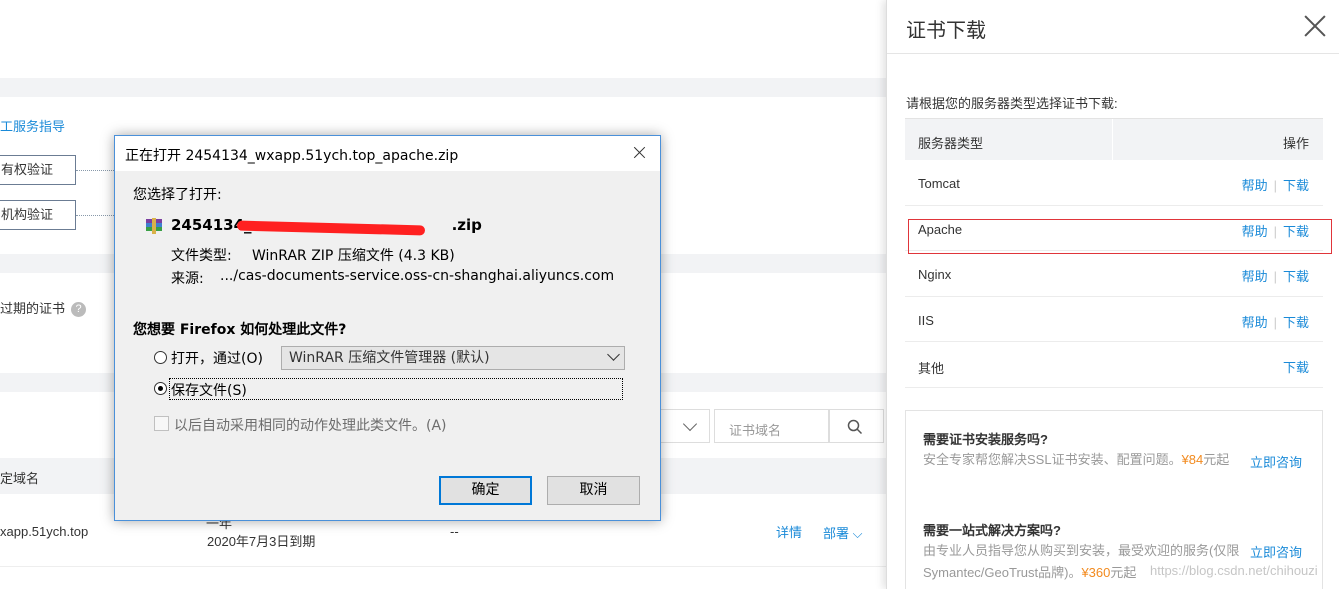 The height and width of the screenshot is (589, 1339). Describe the element at coordinates (593, 490) in the screenshot. I see `cancel-button: 取消` at that location.